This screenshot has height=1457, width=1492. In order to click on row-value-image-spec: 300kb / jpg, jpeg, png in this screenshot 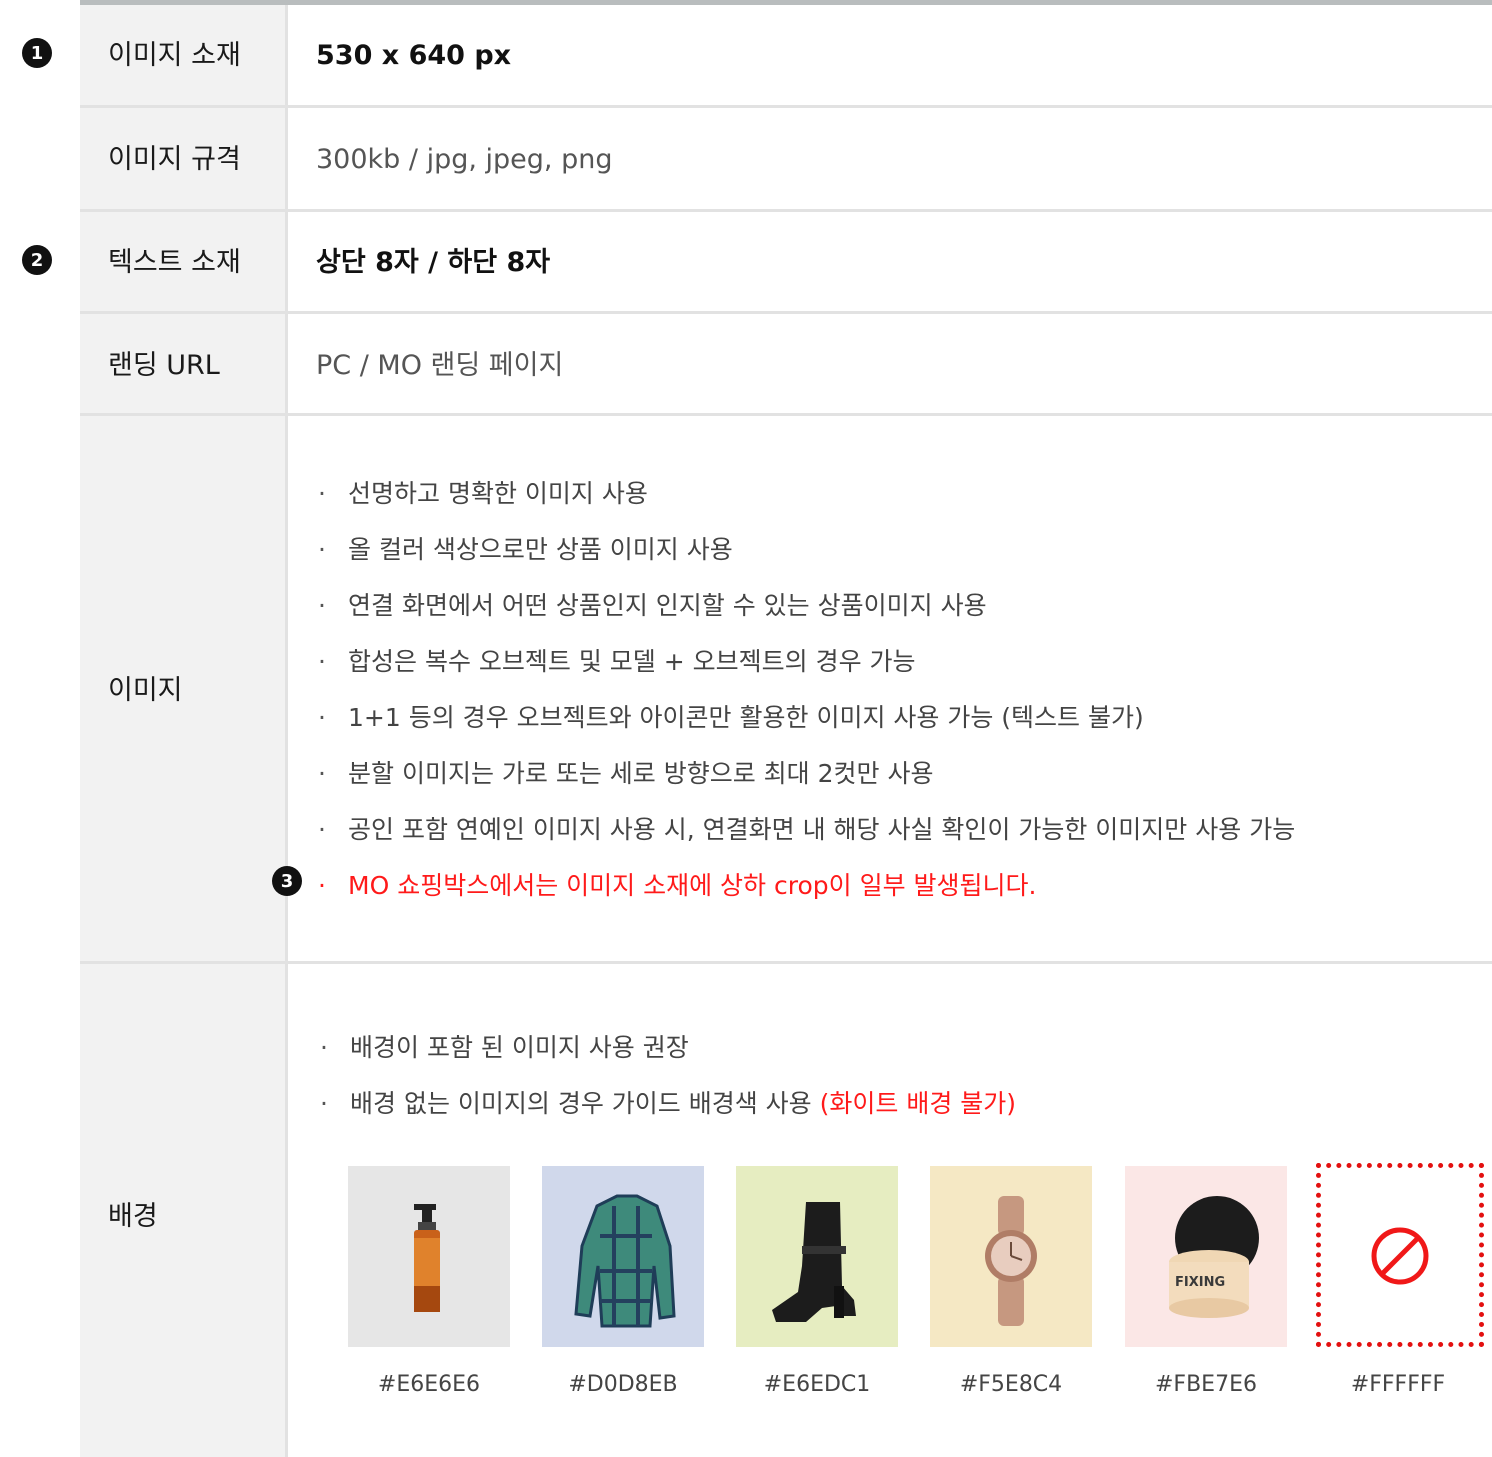, I will do `click(464, 159)`.